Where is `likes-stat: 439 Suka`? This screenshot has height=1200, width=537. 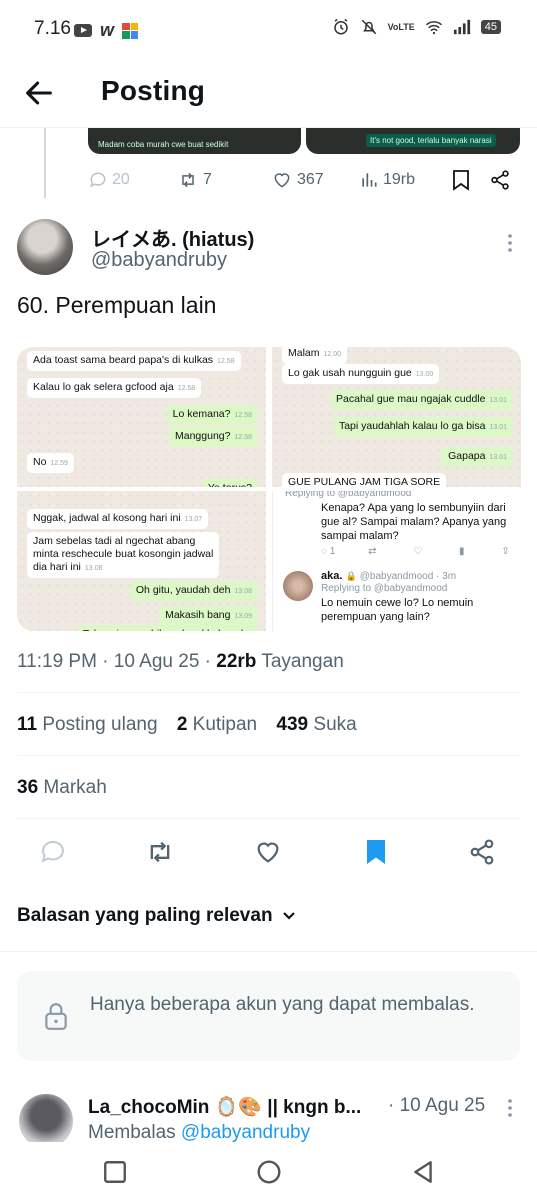 likes-stat: 439 Suka is located at coordinates (316, 724).